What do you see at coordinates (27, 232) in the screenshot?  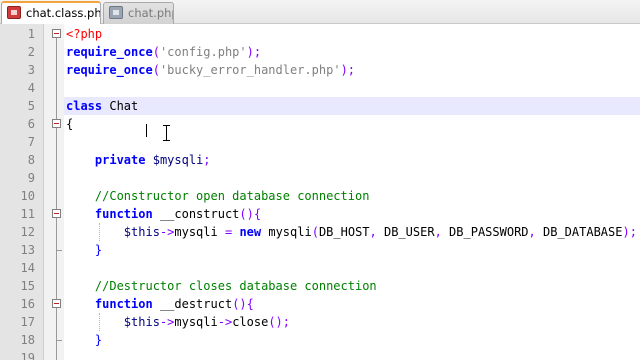 I see `line-number: 12` at bounding box center [27, 232].